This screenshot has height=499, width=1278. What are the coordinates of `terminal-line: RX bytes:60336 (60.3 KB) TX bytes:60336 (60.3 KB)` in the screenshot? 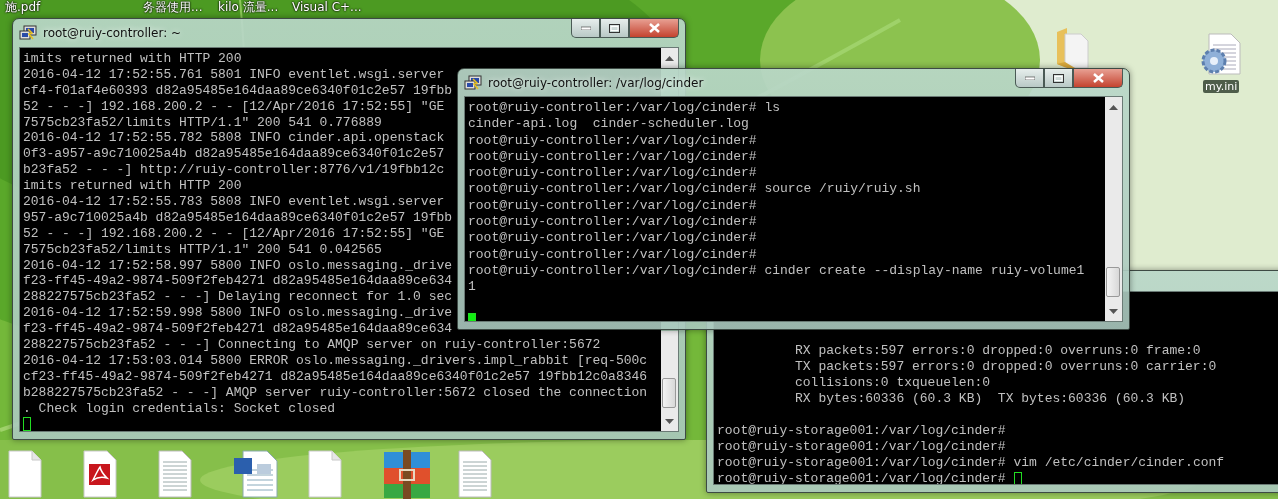 It's located at (990, 399).